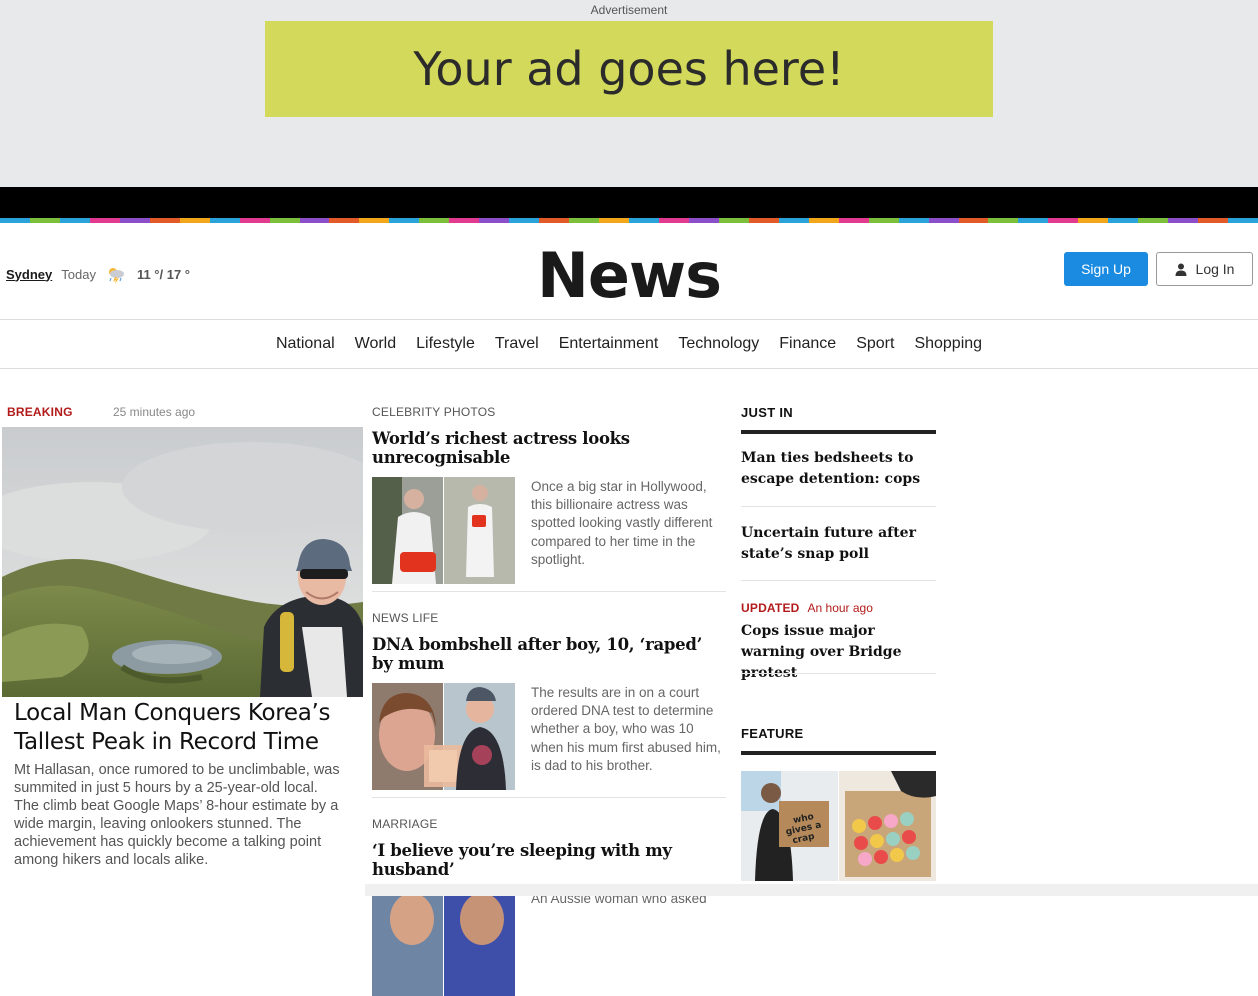  I want to click on nav-technology: Technology, so click(718, 344).